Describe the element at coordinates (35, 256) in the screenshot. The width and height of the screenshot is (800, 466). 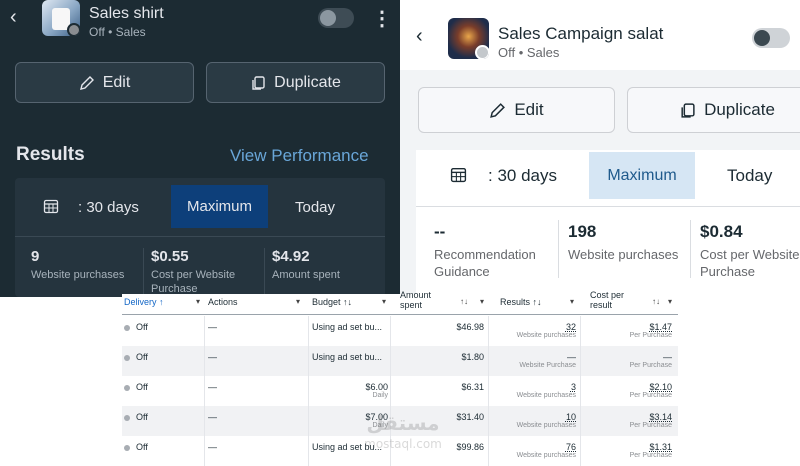
I see `metric-value: 9` at that location.